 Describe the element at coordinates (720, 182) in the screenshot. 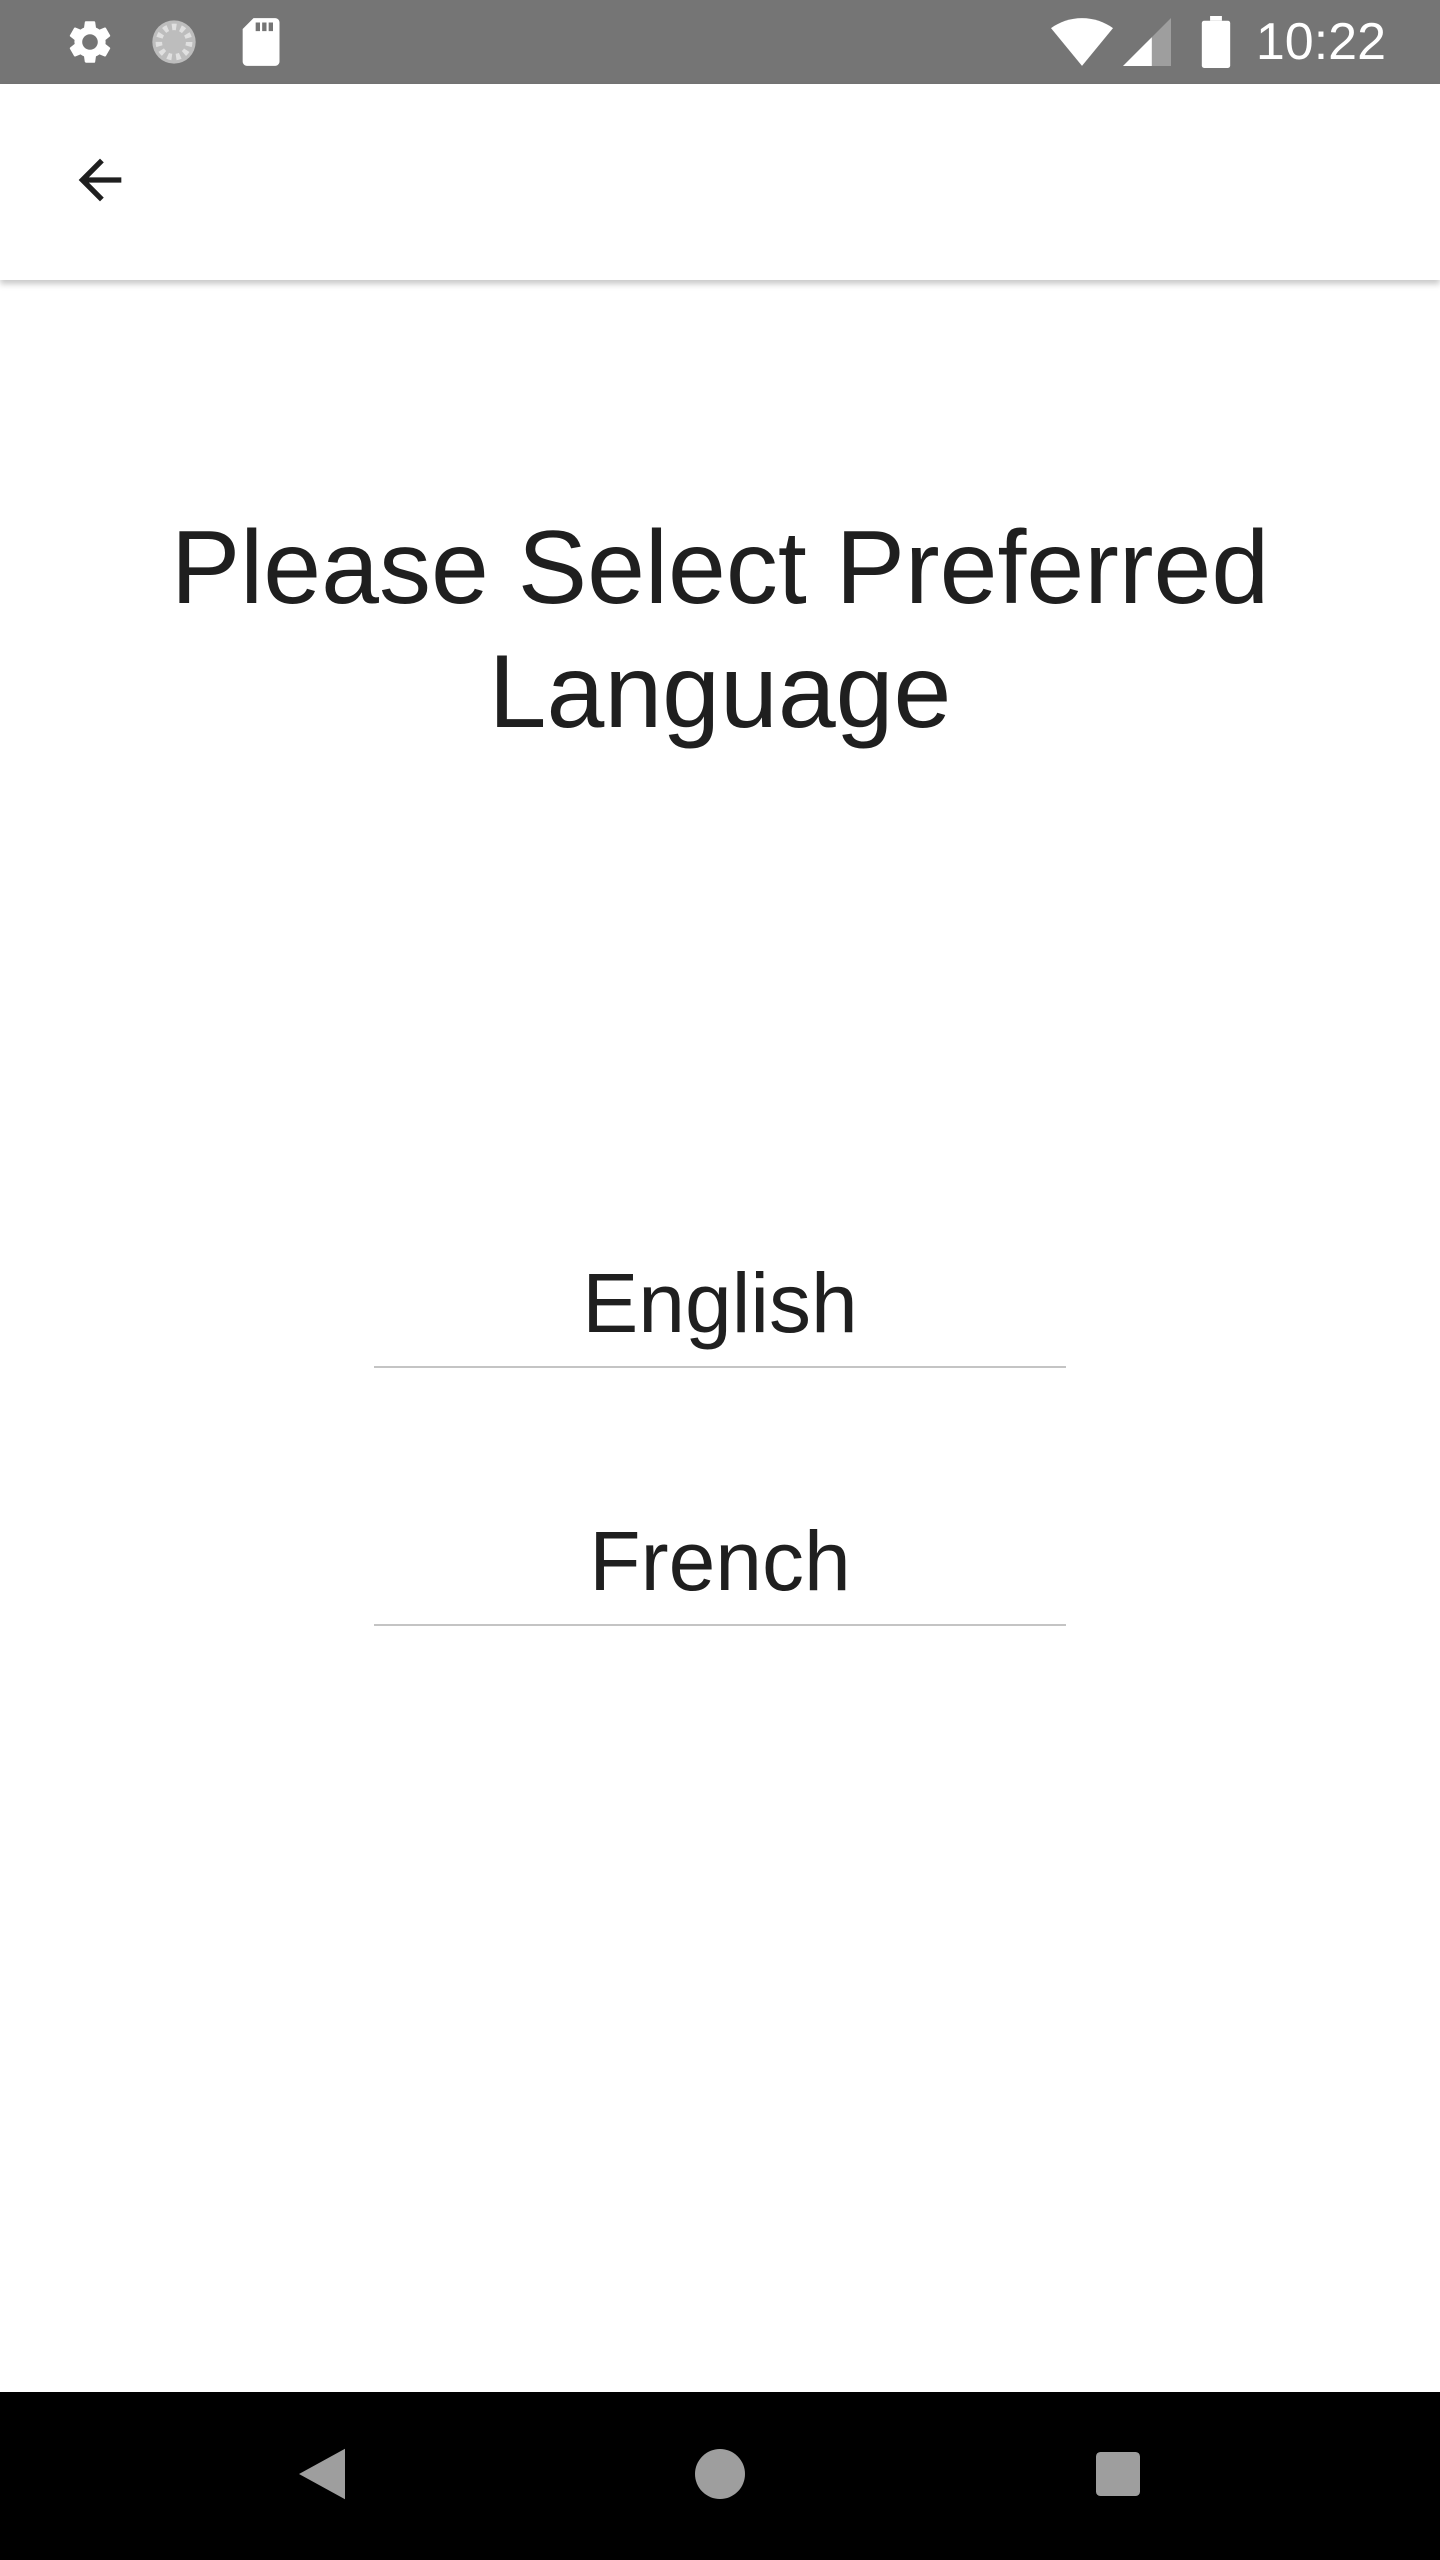

I see `app-bar` at that location.